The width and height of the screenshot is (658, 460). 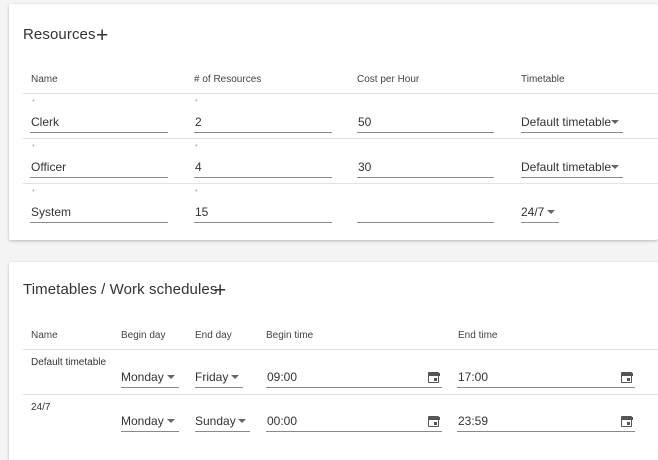 I want to click on resource-name-value: Officer, so click(x=49, y=167).